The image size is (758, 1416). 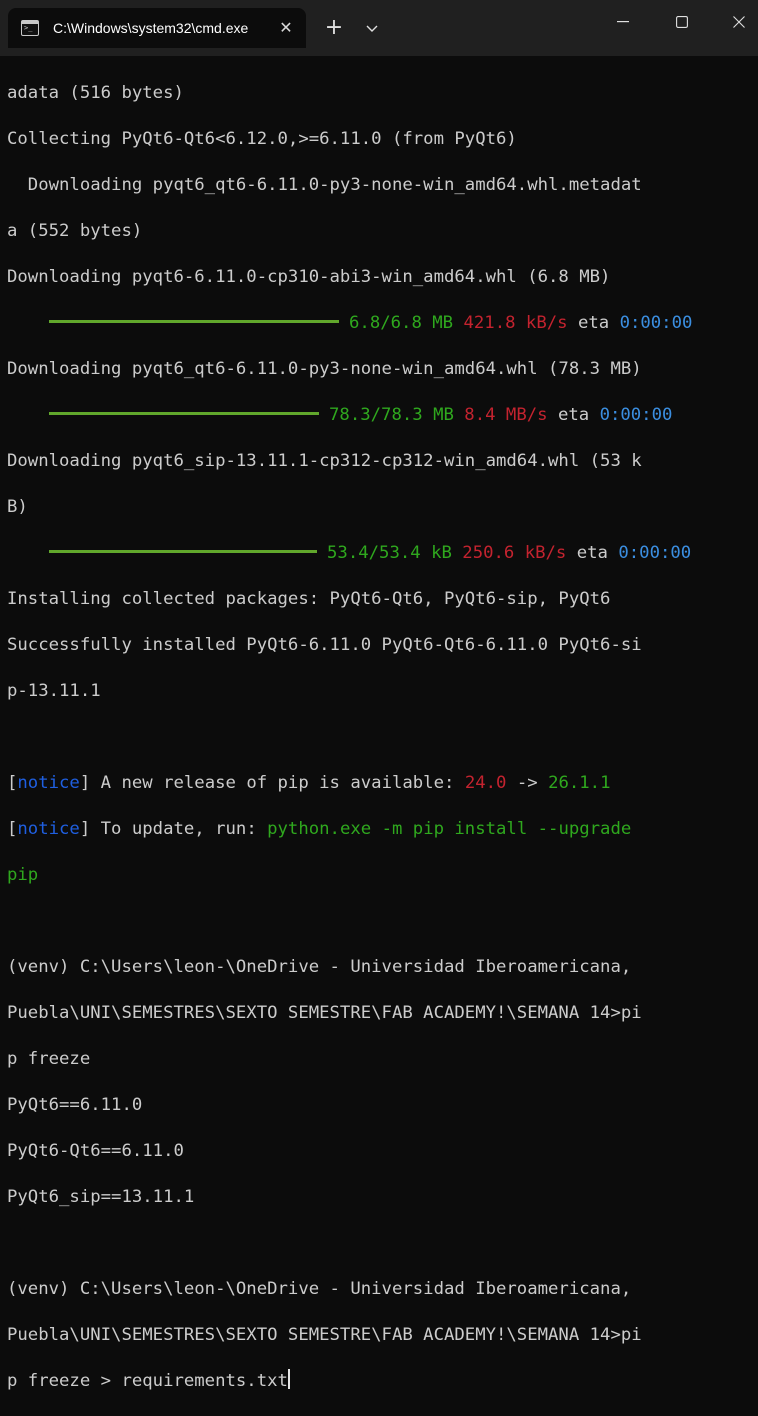 What do you see at coordinates (286, 28) in the screenshot?
I see `close-tab-icon: ✕` at bounding box center [286, 28].